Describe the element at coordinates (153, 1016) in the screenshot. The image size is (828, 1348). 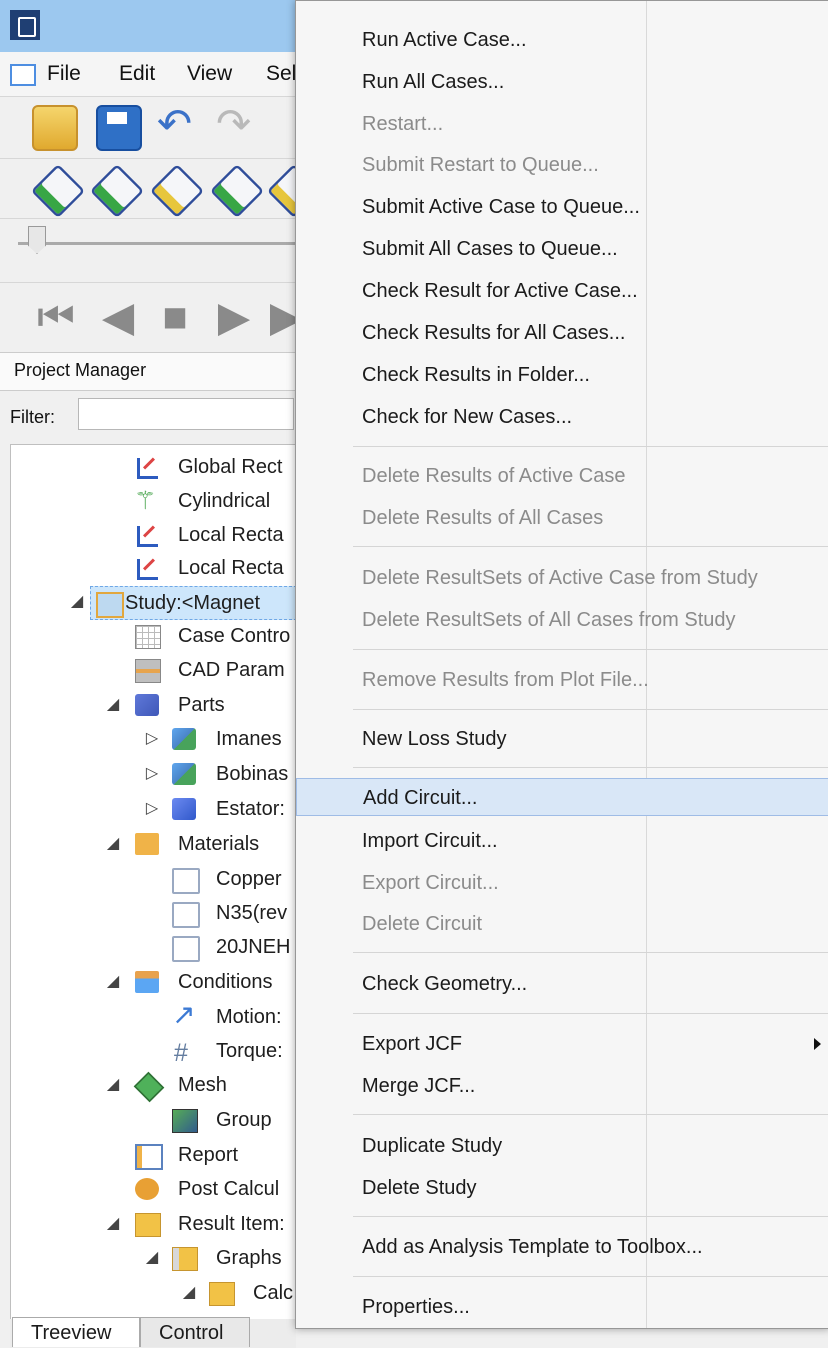
I see `tree-item: Motion:` at that location.